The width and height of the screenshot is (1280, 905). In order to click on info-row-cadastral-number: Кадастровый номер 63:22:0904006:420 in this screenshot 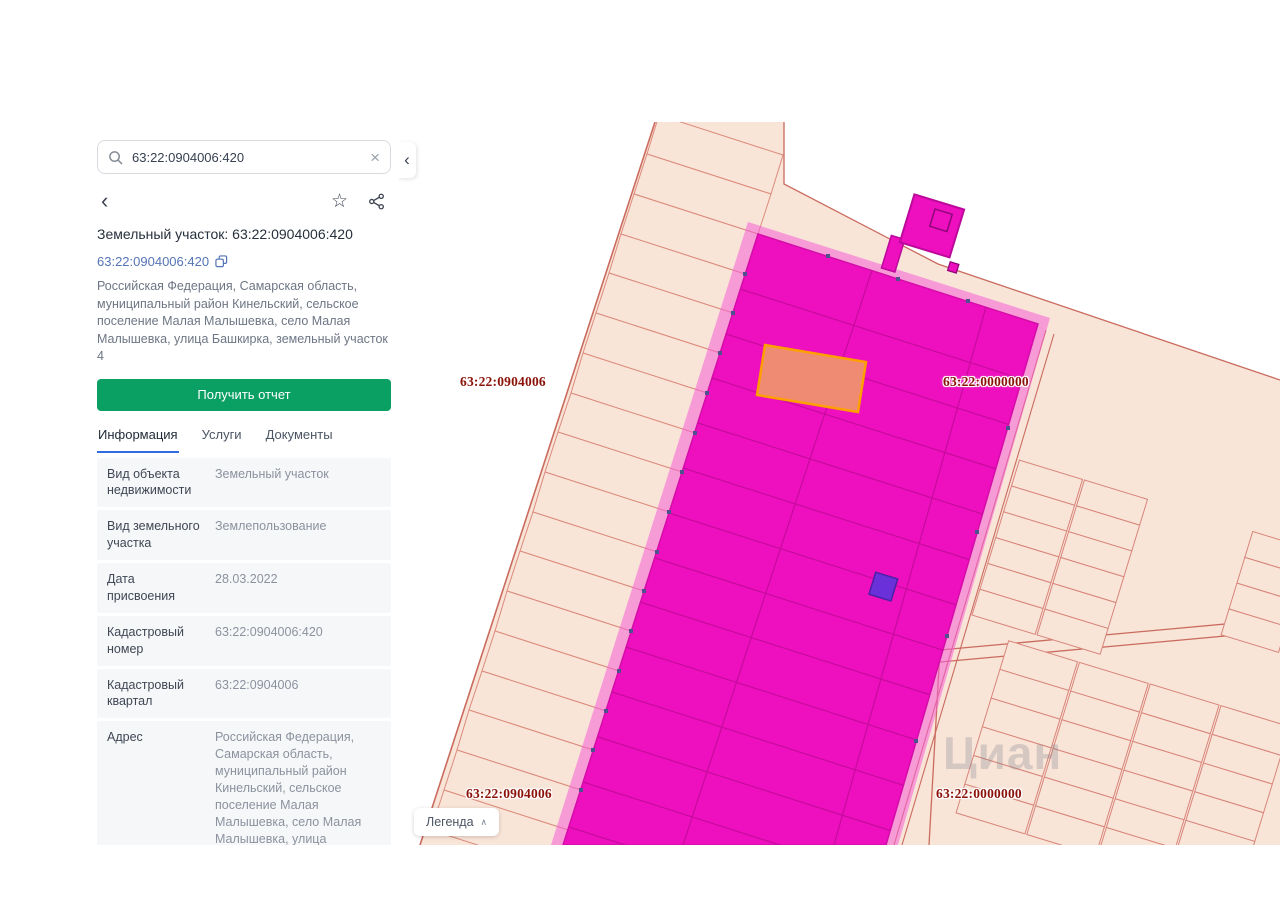, I will do `click(244, 640)`.